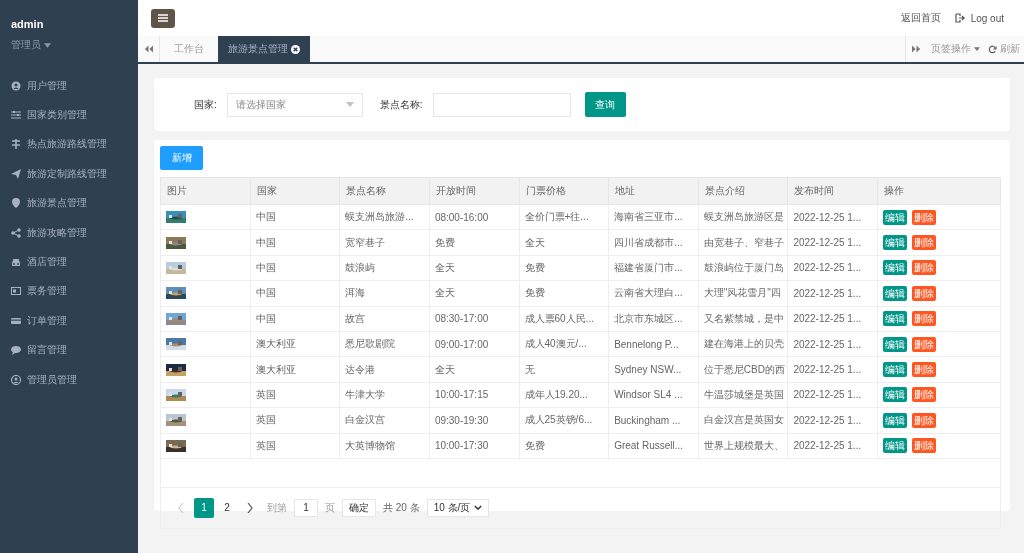 Image resolution: width=1024 pixels, height=553 pixels. What do you see at coordinates (987, 18) in the screenshot?
I see `logout-link: Log out` at bounding box center [987, 18].